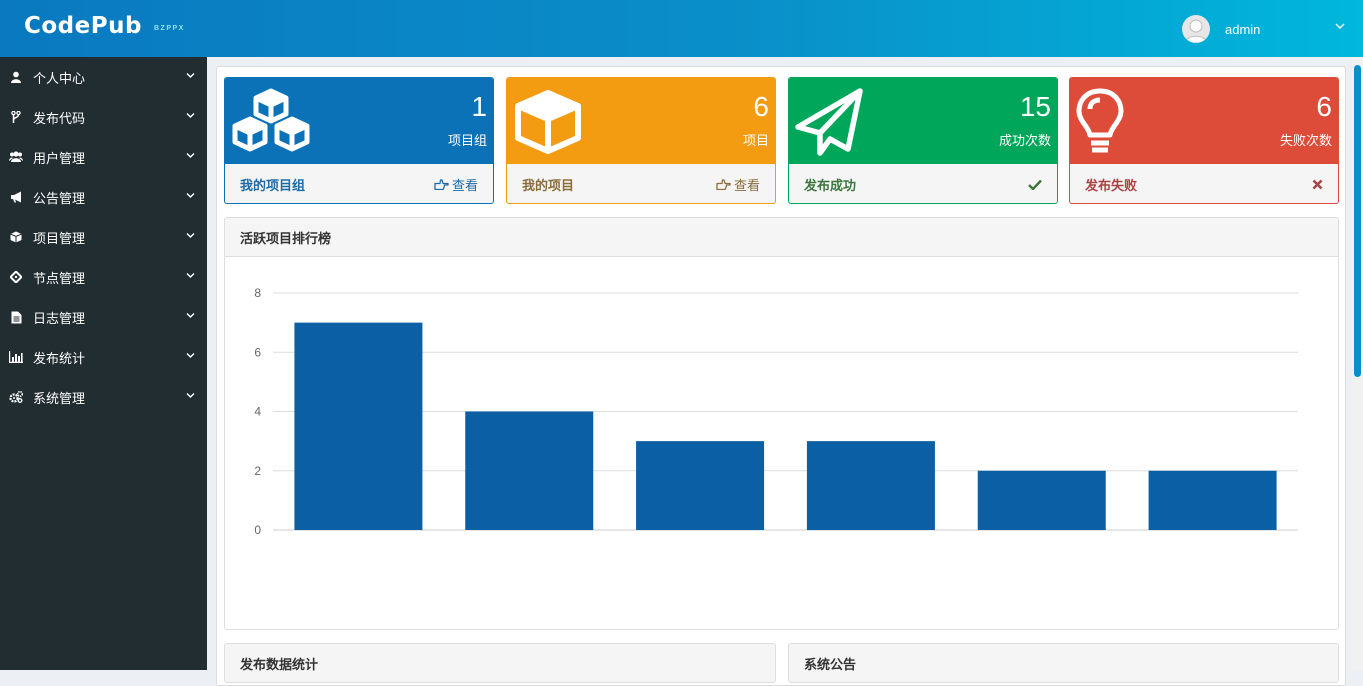 The height and width of the screenshot is (686, 1363). I want to click on close-icon, so click(1317, 184).